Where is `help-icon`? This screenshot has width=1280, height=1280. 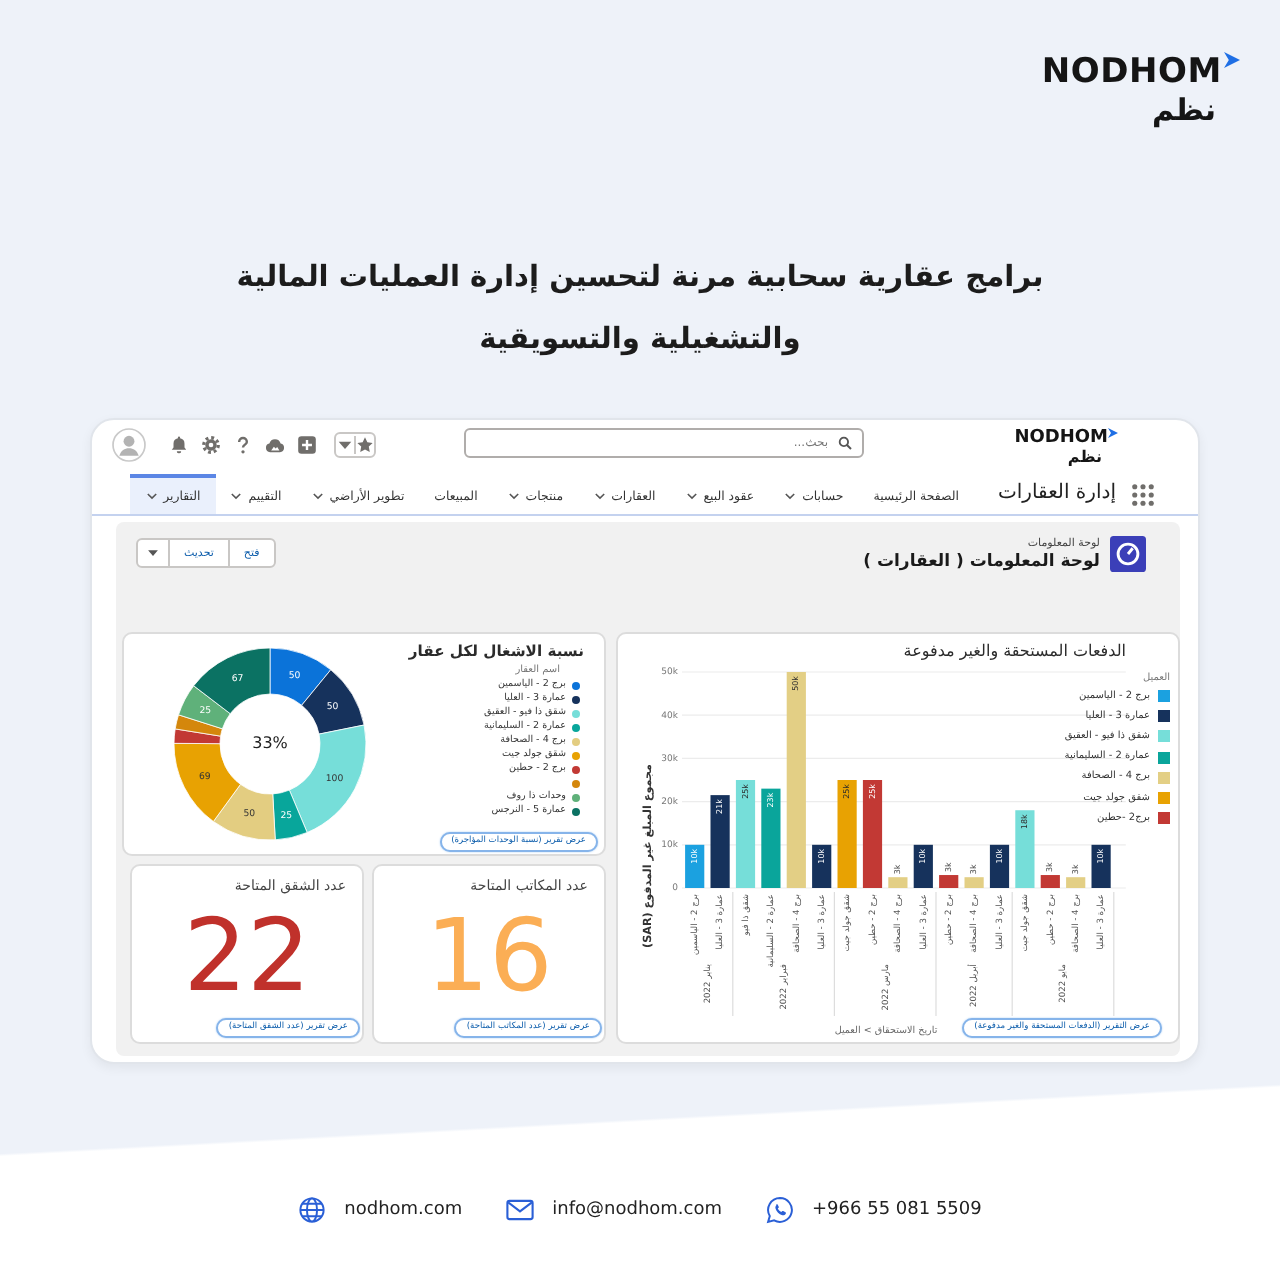
help-icon is located at coordinates (243, 444).